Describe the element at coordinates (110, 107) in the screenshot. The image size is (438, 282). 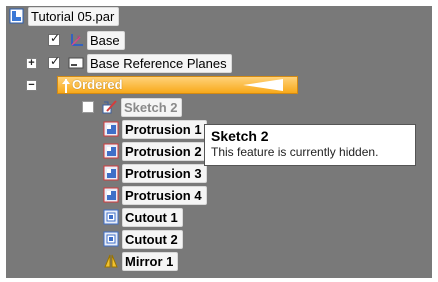
I see `sketch-icon` at that location.